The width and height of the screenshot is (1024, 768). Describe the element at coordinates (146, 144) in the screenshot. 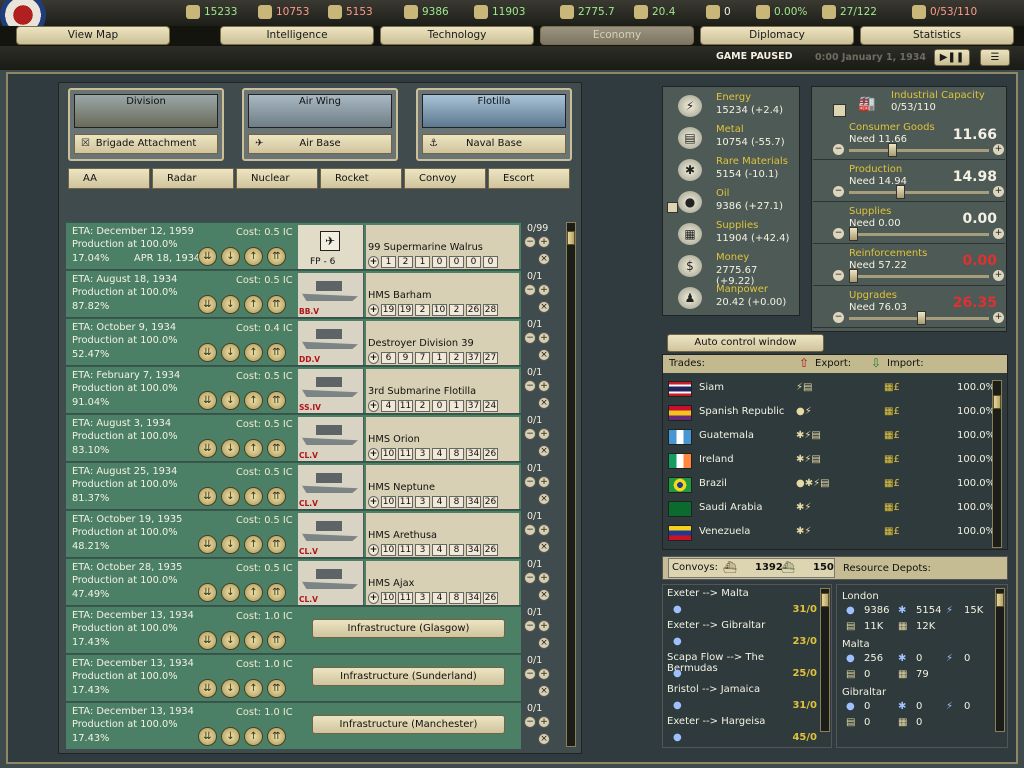

I see `unit-sub-button: ☒ Brigade Attachment` at that location.